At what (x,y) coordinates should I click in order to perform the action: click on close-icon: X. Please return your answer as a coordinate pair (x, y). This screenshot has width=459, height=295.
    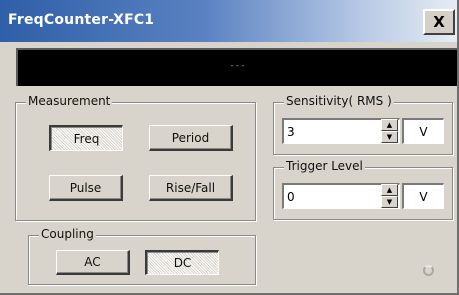
    Looking at the image, I should click on (439, 22).